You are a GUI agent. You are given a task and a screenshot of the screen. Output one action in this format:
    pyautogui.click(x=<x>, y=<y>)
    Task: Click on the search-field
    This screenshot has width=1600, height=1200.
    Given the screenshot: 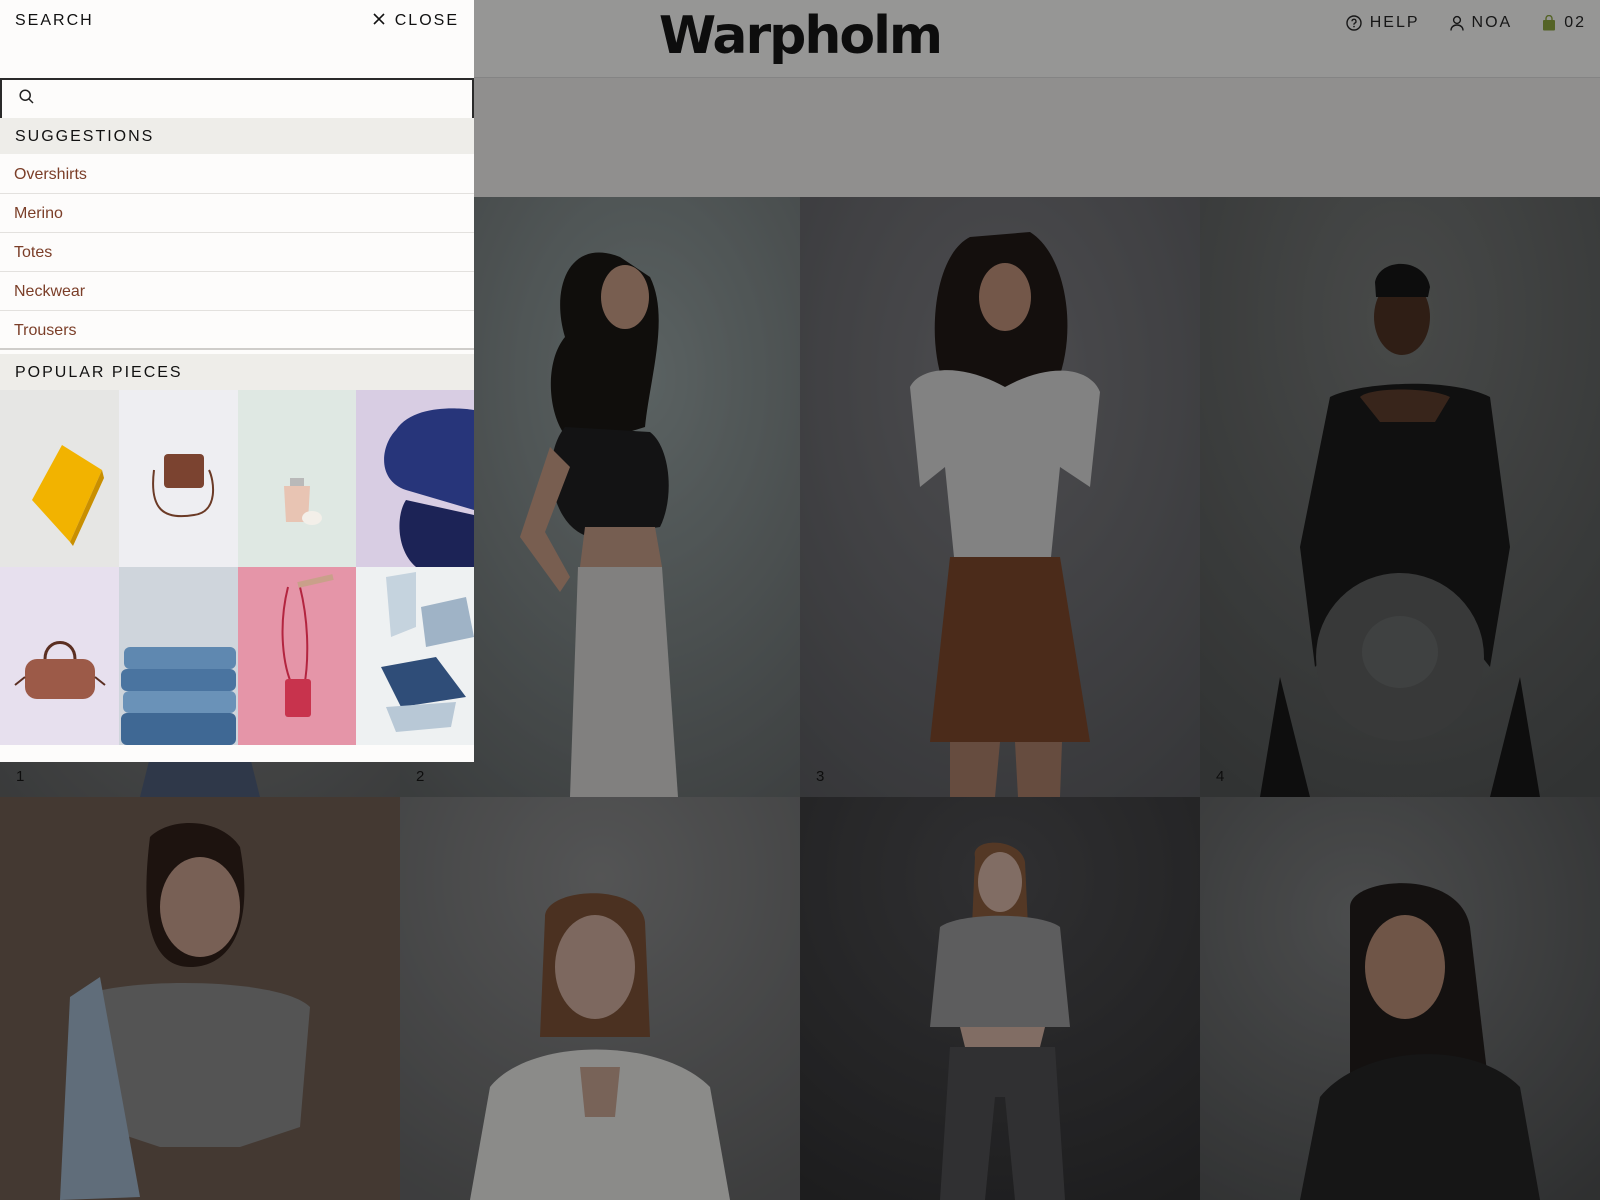 What is the action you would take?
    pyautogui.click(x=237, y=99)
    